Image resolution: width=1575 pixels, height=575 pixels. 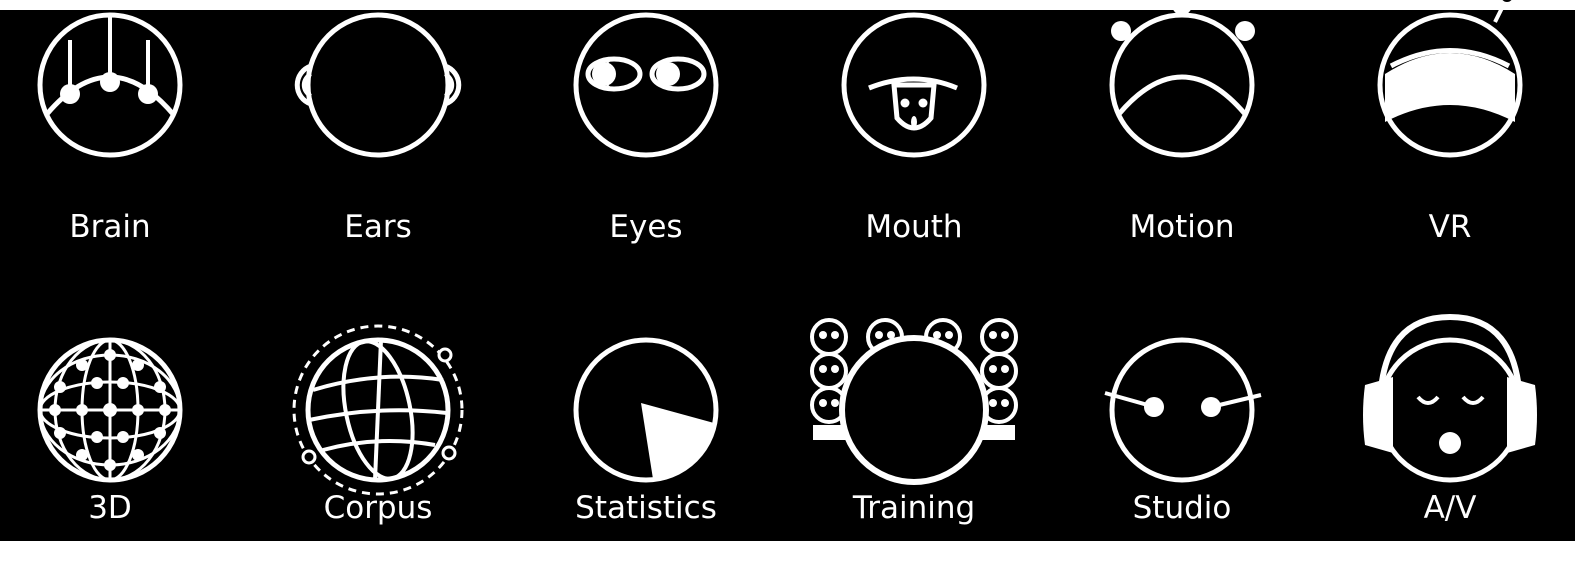 I want to click on icon-tile-corpus: Corpus, so click(x=378, y=449).